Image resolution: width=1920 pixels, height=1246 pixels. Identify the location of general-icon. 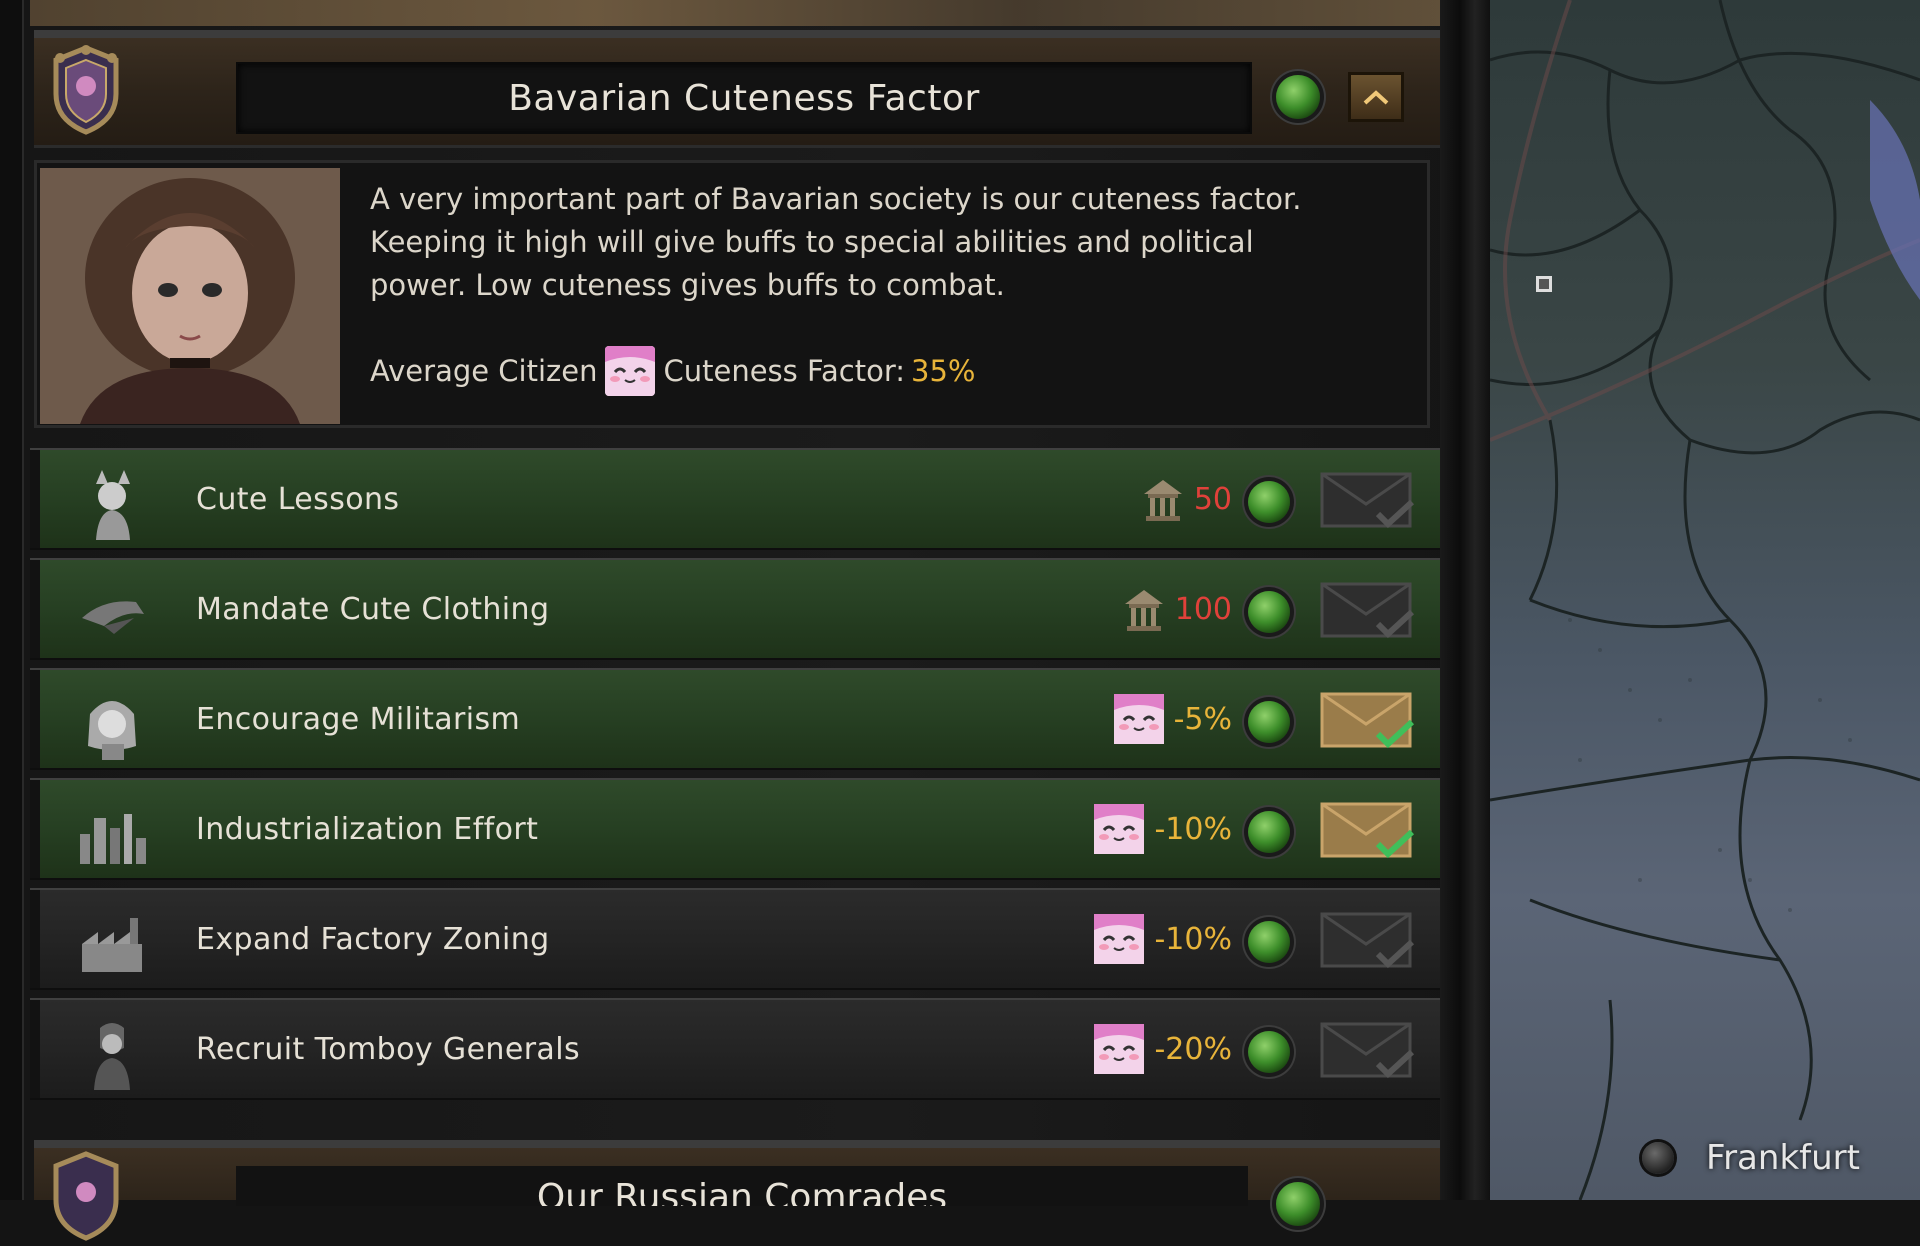
(112, 1052).